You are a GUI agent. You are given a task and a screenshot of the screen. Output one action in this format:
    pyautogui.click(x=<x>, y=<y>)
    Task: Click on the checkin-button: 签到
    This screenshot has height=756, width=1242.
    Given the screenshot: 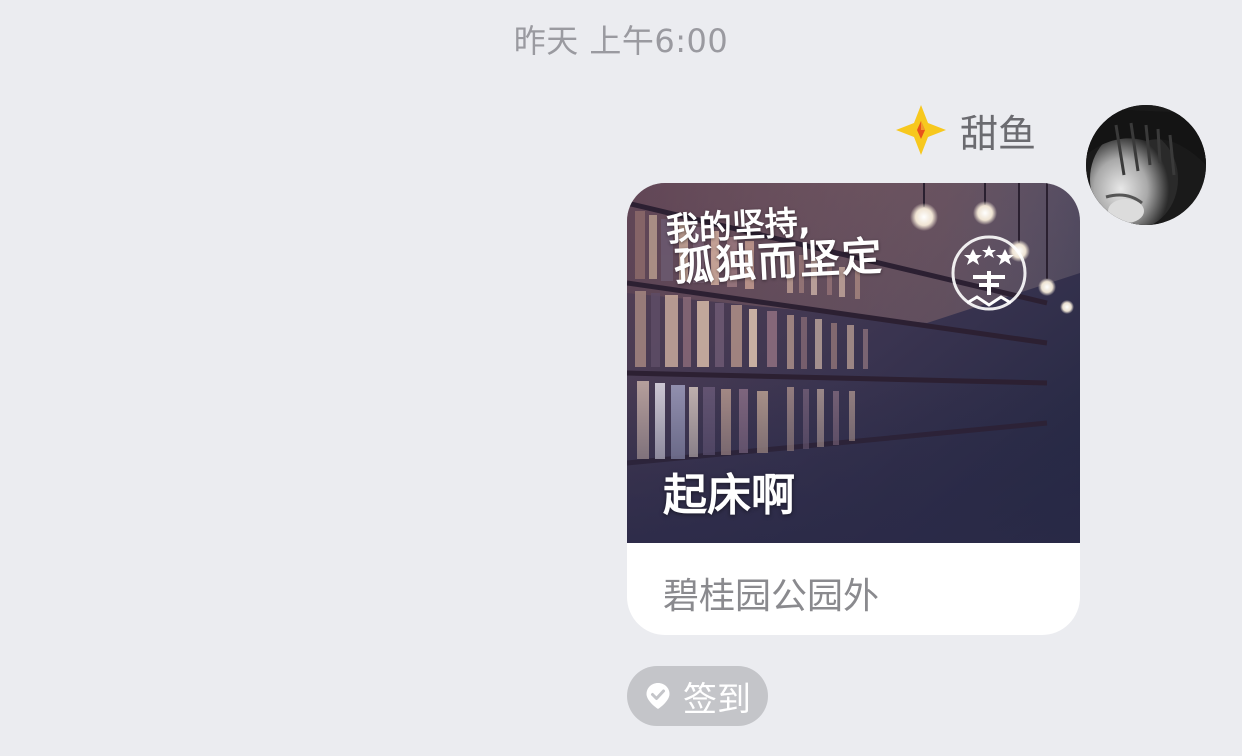 What is the action you would take?
    pyautogui.click(x=697, y=696)
    